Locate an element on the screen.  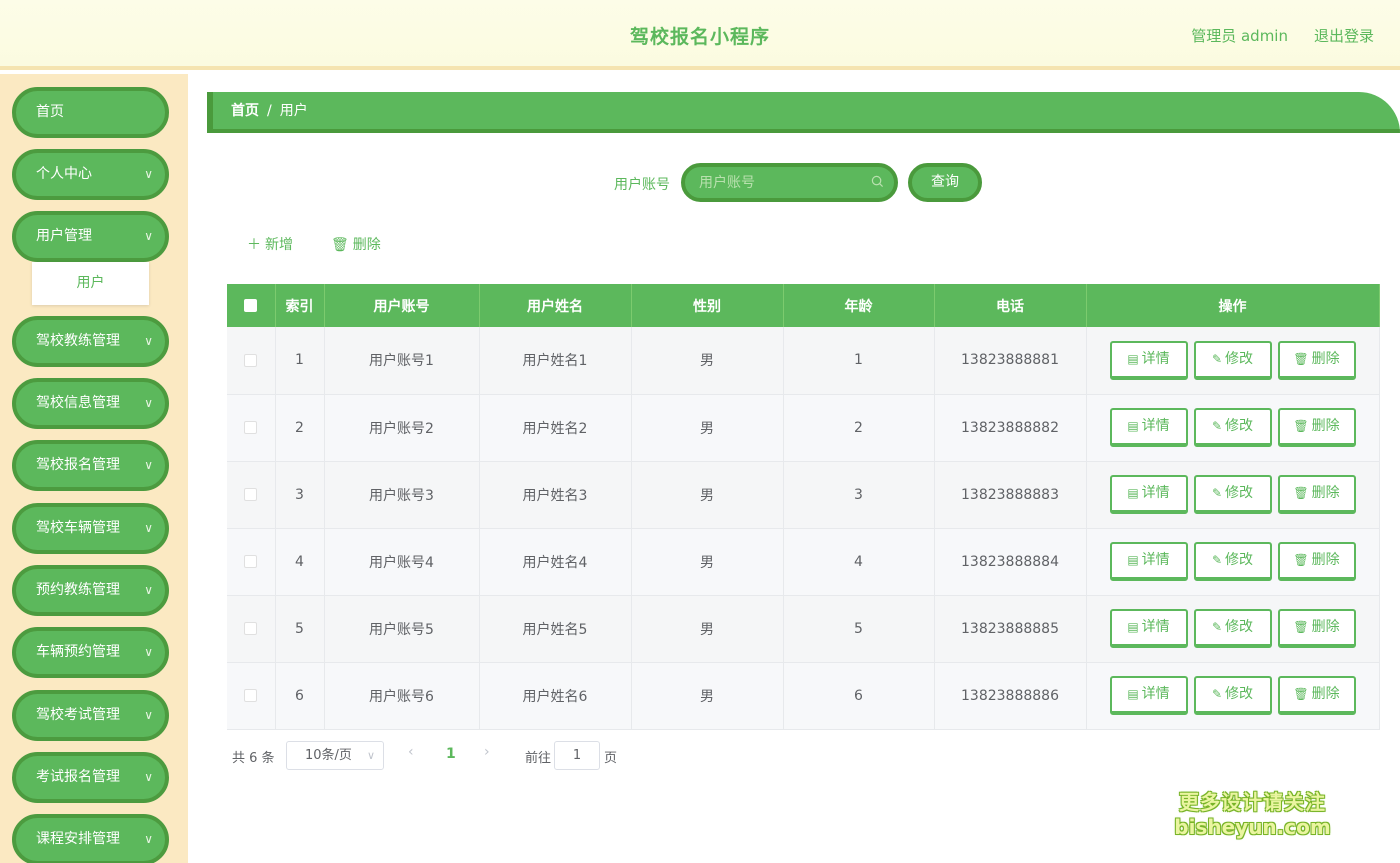
sidebar-item-2: 用户管理 ∨ is located at coordinates (90, 236).